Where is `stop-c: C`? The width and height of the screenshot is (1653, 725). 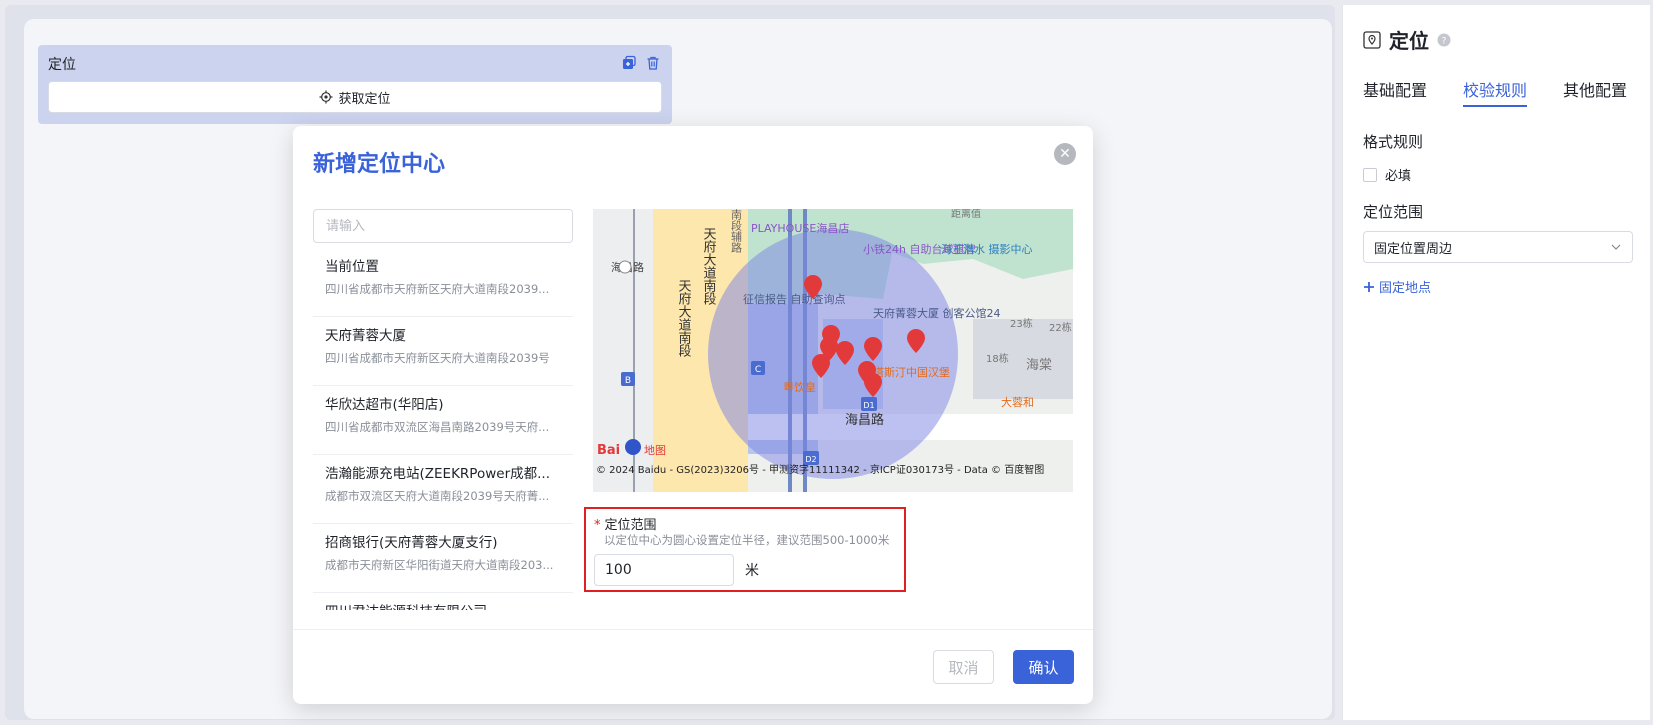
stop-c: C is located at coordinates (758, 370).